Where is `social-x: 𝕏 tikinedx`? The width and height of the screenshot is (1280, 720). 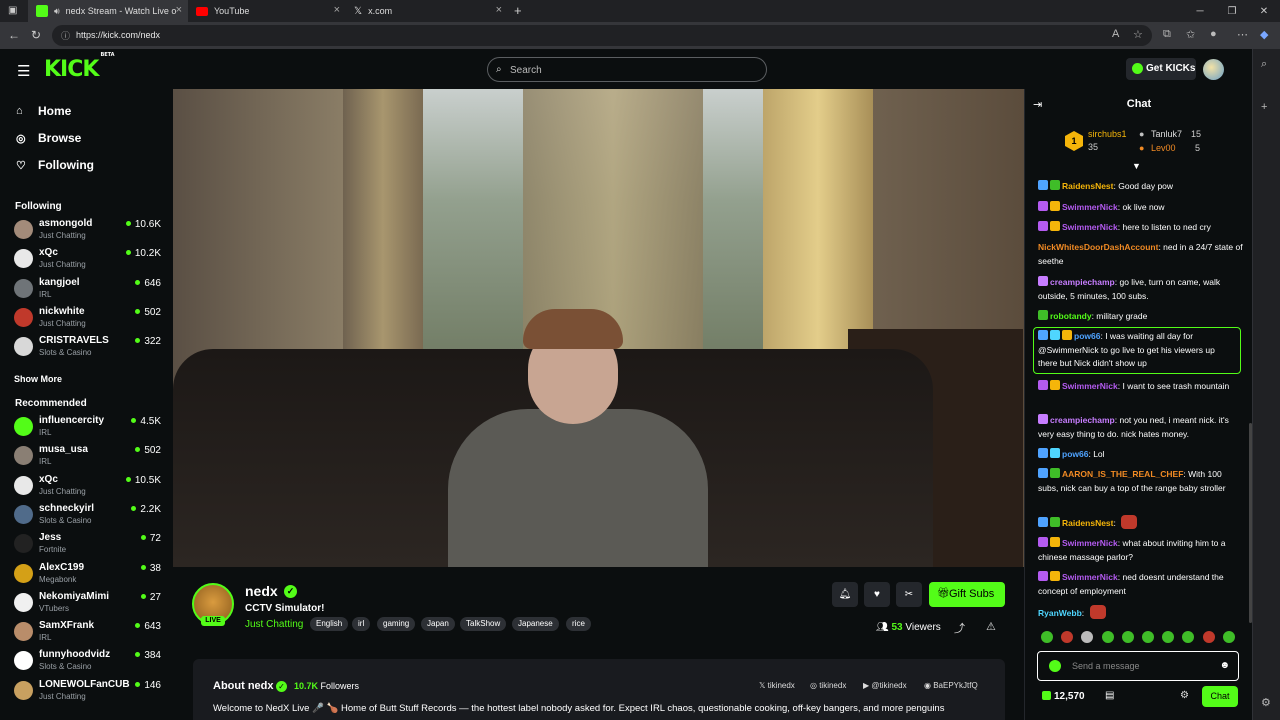
social-x: 𝕏 tikinedx is located at coordinates (777, 685).